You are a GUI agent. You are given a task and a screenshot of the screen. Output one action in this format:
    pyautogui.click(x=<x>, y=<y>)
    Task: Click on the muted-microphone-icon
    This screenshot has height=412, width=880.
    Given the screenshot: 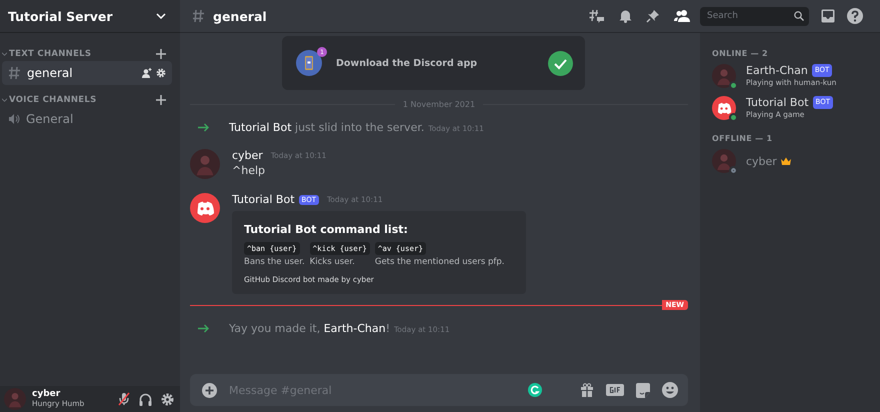 What is the action you would take?
    pyautogui.click(x=124, y=399)
    